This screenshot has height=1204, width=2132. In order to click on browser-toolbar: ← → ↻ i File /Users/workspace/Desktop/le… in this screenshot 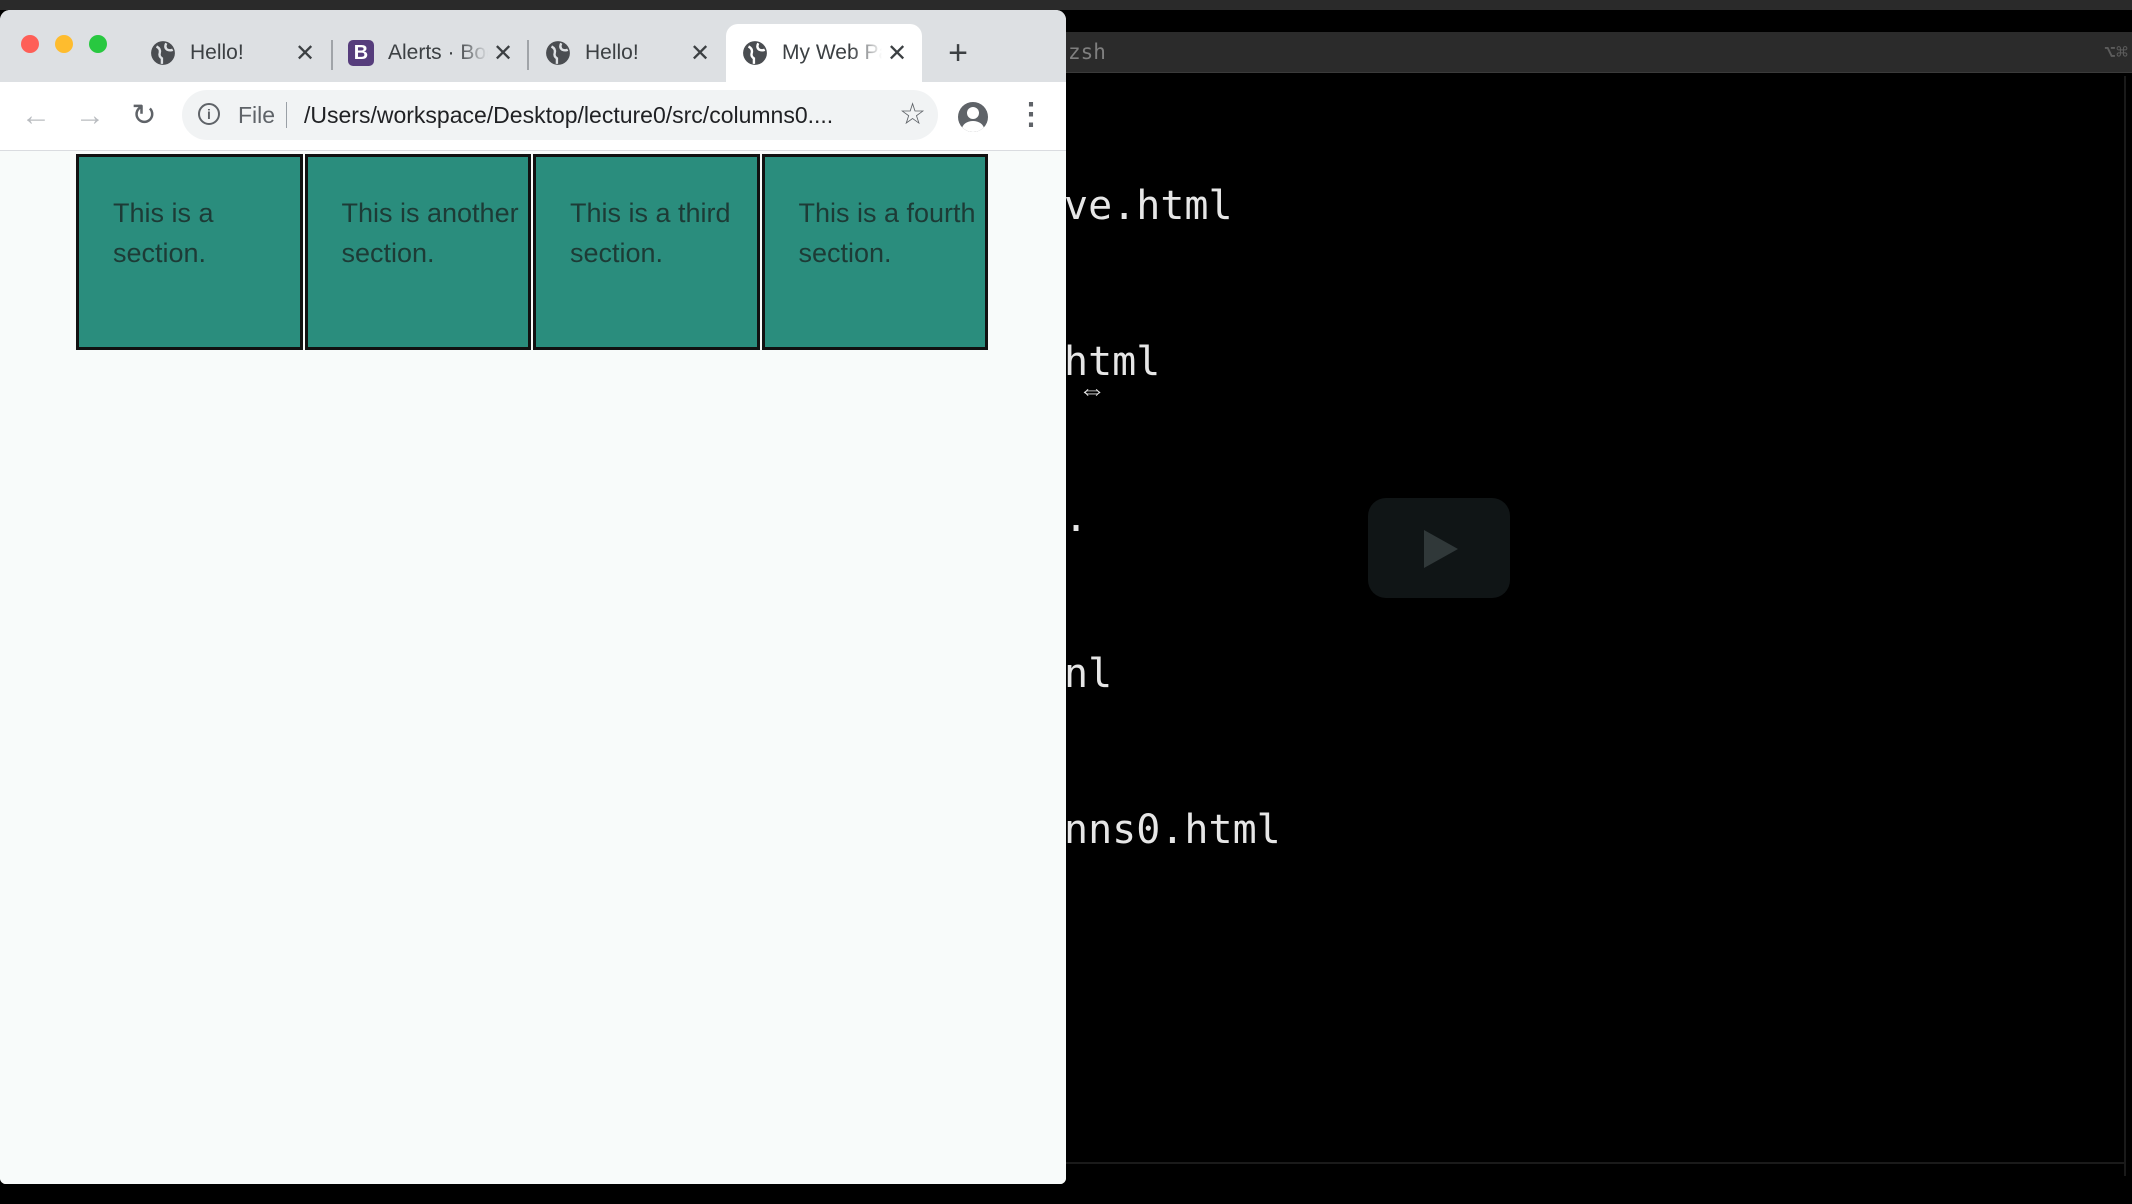, I will do `click(533, 116)`.